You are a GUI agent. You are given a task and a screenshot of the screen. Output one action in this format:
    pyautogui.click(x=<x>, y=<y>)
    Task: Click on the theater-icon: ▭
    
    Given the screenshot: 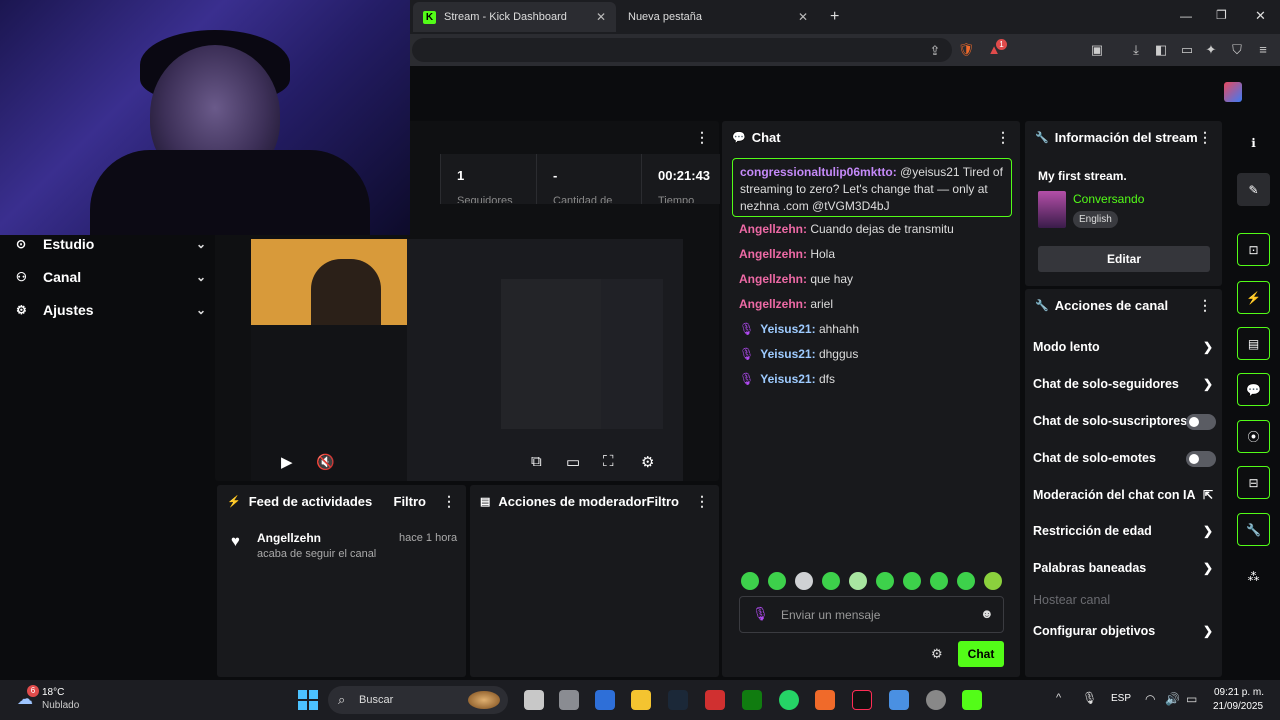 What is the action you would take?
    pyautogui.click(x=573, y=462)
    